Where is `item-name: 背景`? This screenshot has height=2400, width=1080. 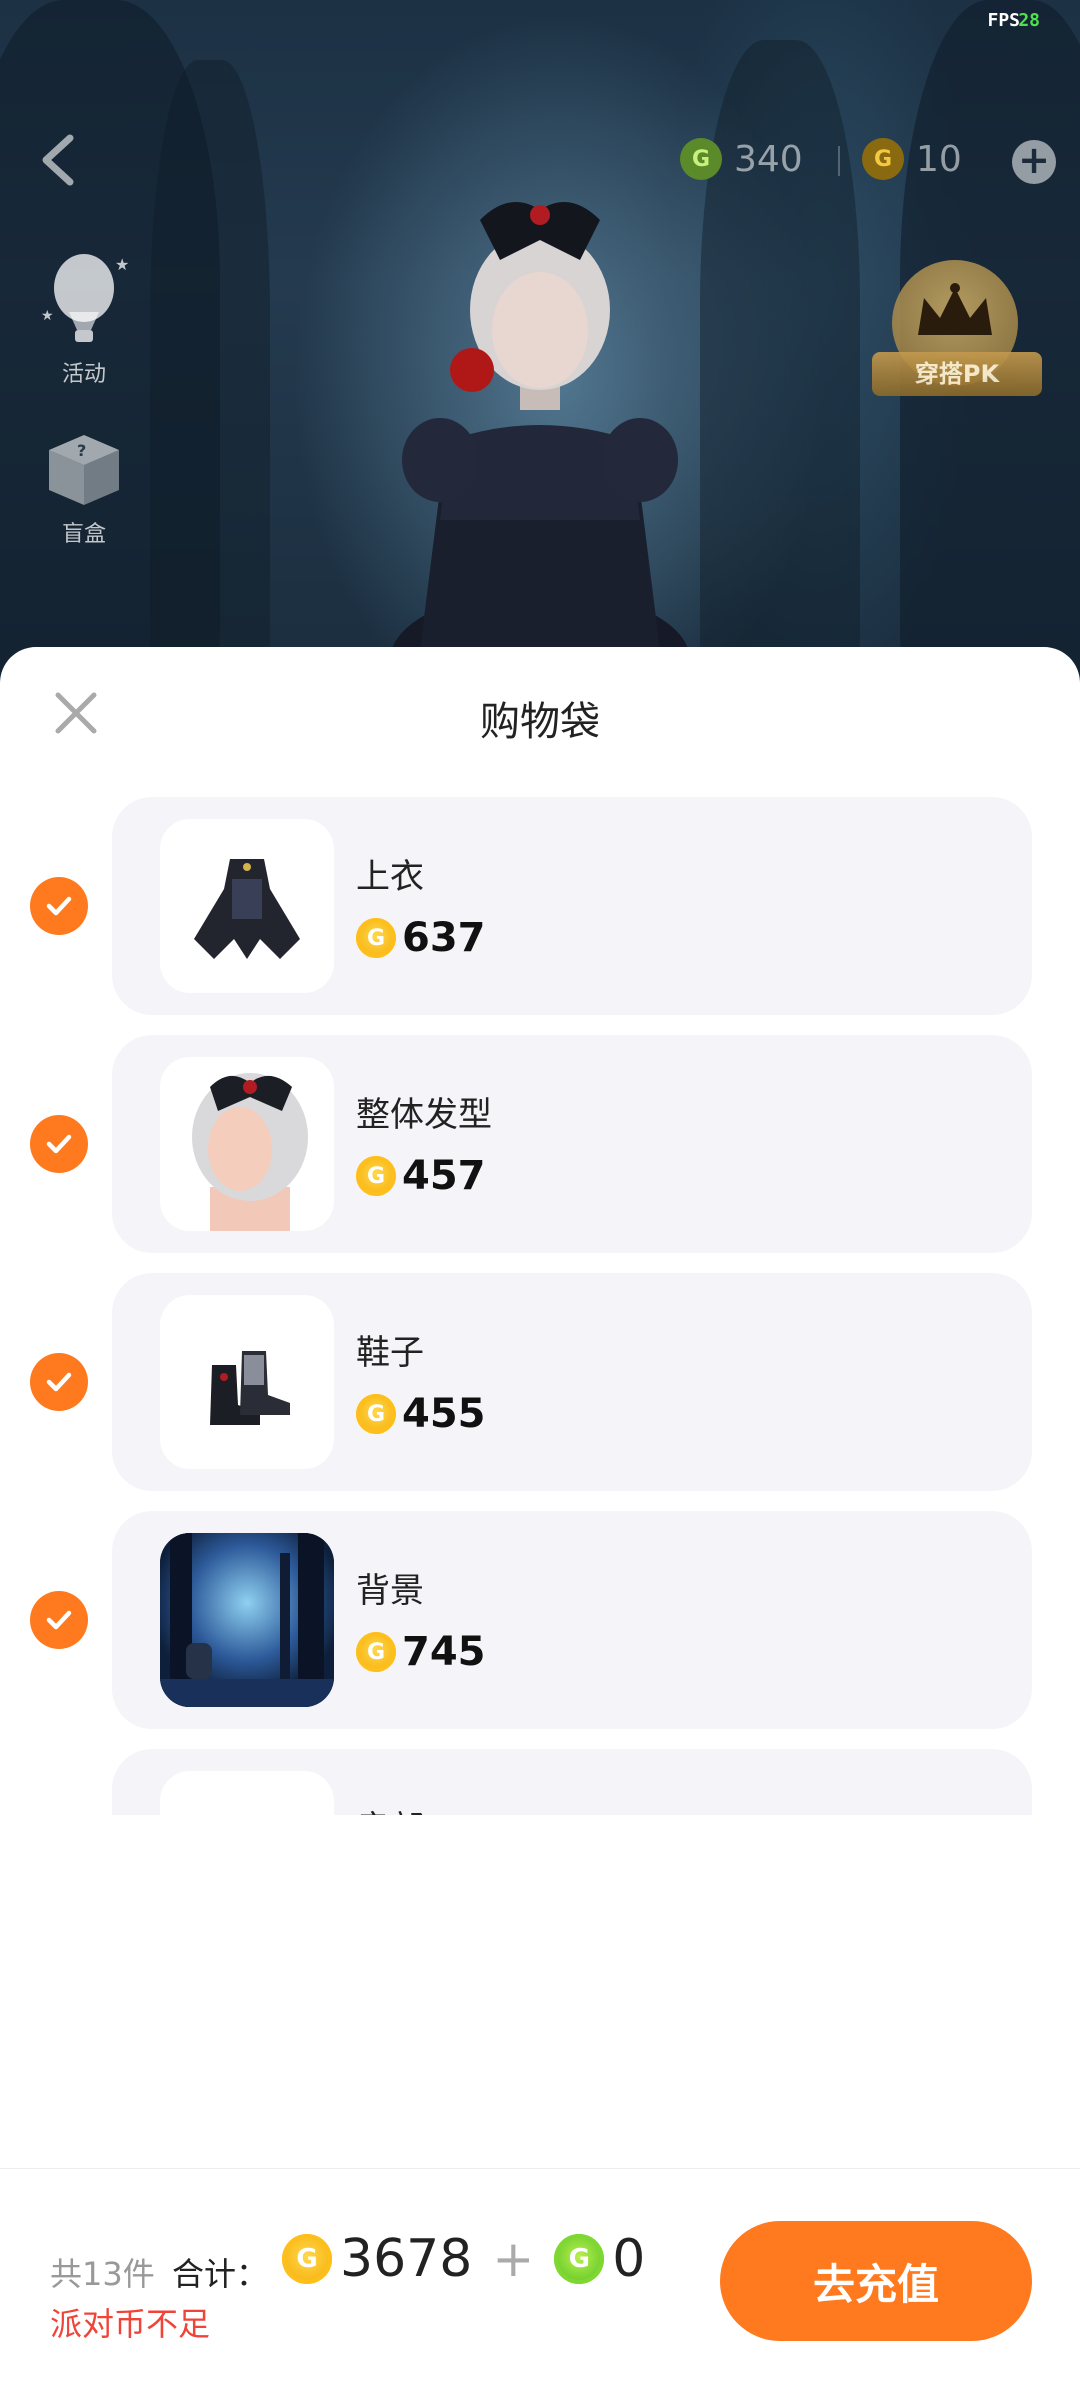
item-name: 背景 is located at coordinates (390, 1591).